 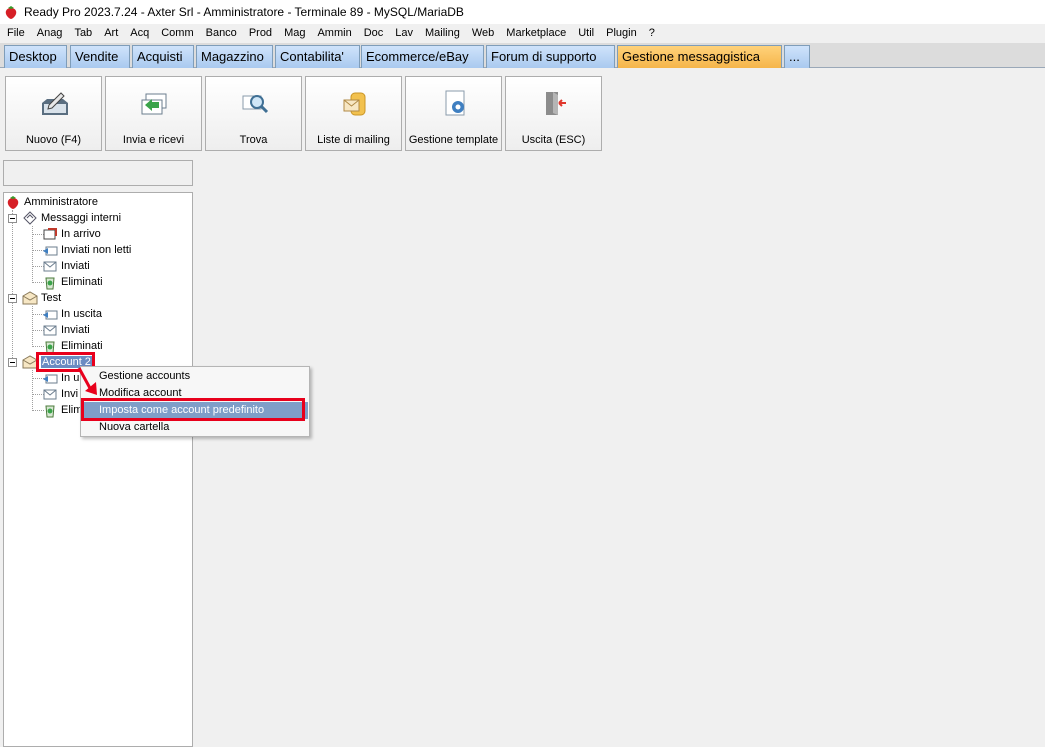 I want to click on menu-acq: Acq, so click(x=139, y=33).